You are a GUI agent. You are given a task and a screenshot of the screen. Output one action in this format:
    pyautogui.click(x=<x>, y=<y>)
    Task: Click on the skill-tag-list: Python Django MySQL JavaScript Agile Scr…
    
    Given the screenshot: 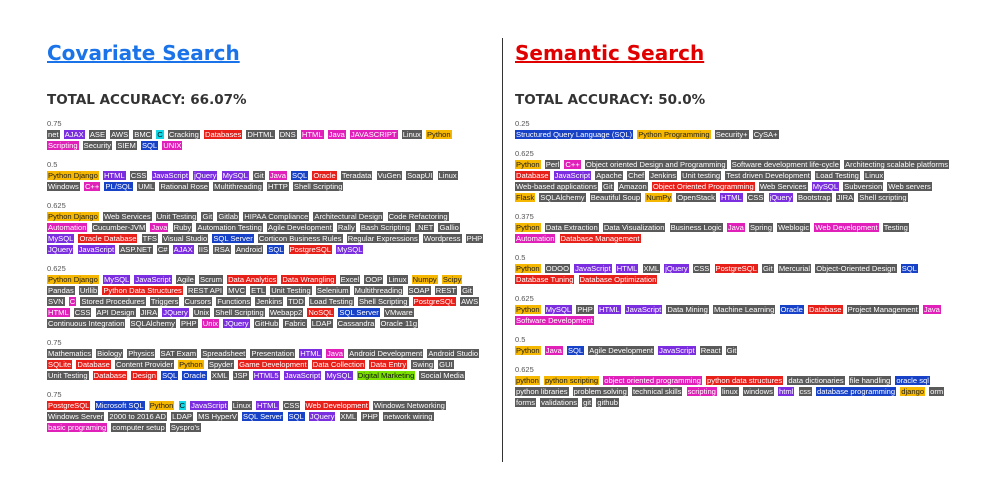 What is the action you would take?
    pyautogui.click(x=267, y=301)
    